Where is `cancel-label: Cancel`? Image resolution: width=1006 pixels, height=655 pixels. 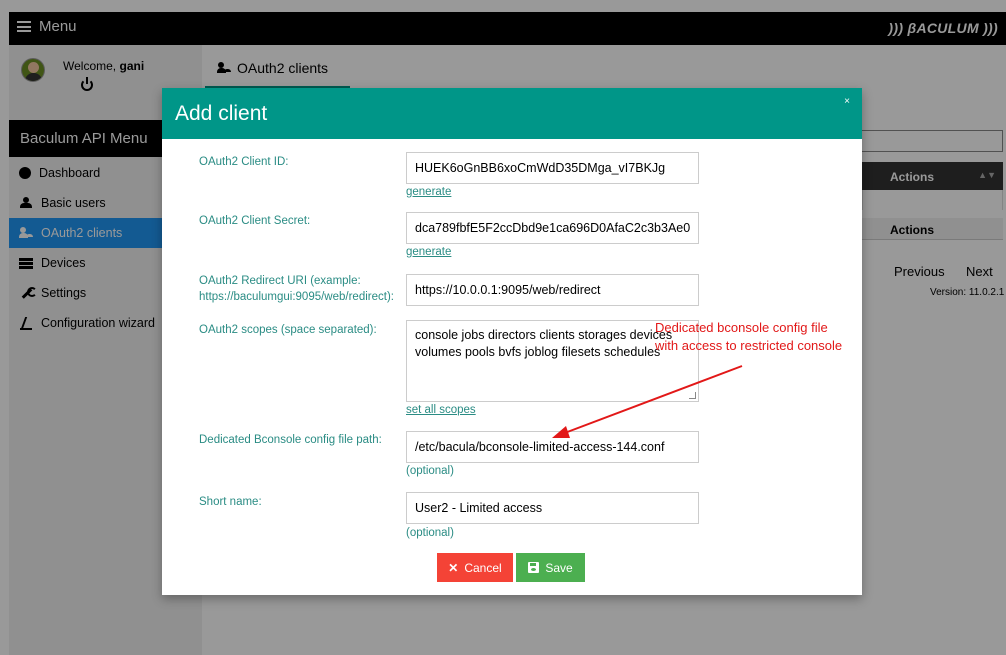
cancel-label: Cancel is located at coordinates (483, 567).